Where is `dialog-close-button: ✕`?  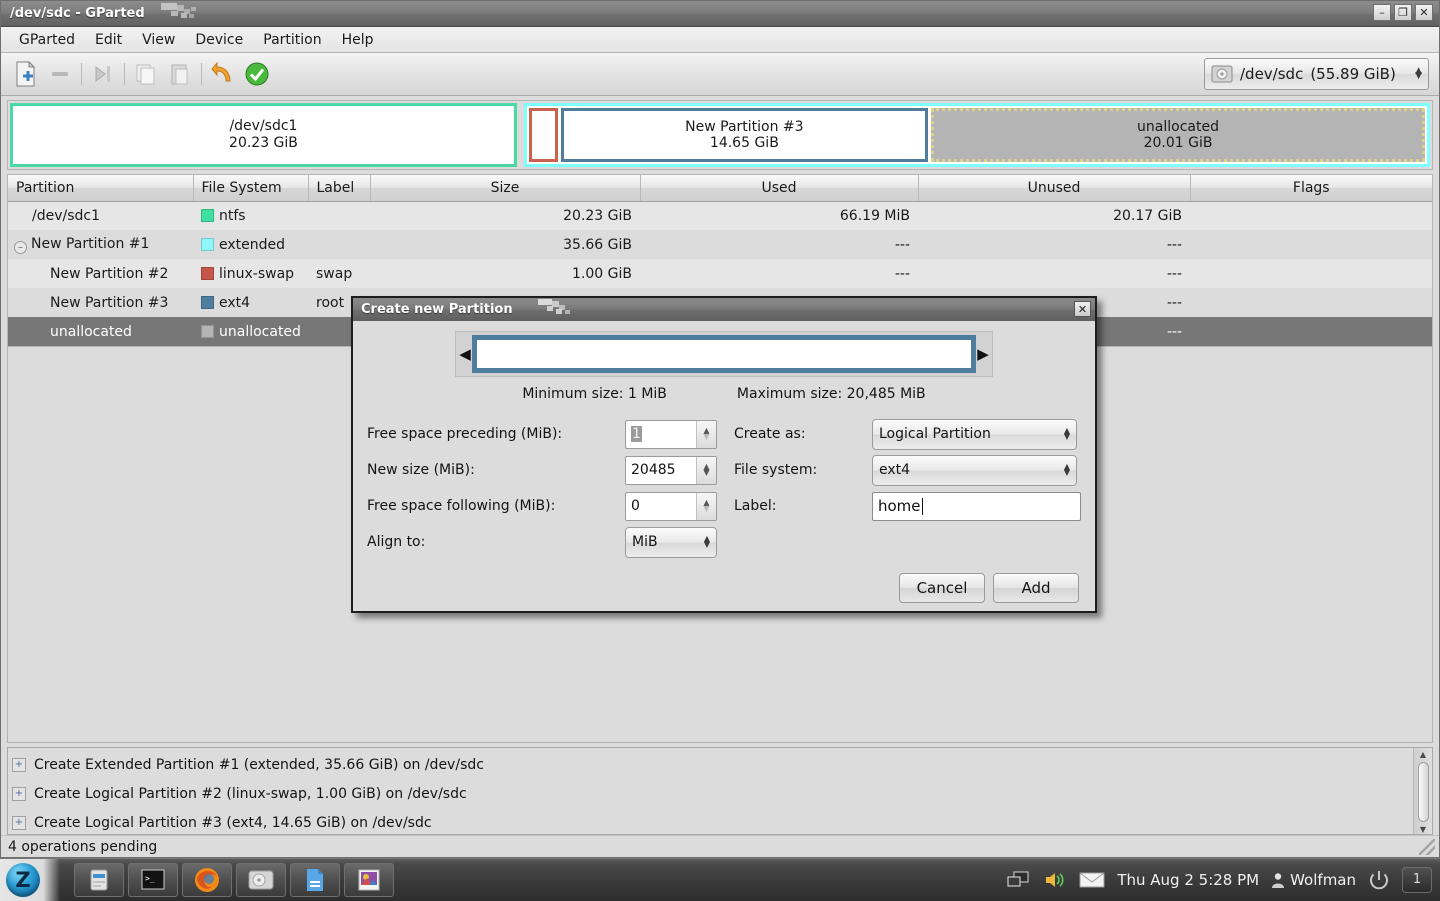
dialog-close-button: ✕ is located at coordinates (1082, 309).